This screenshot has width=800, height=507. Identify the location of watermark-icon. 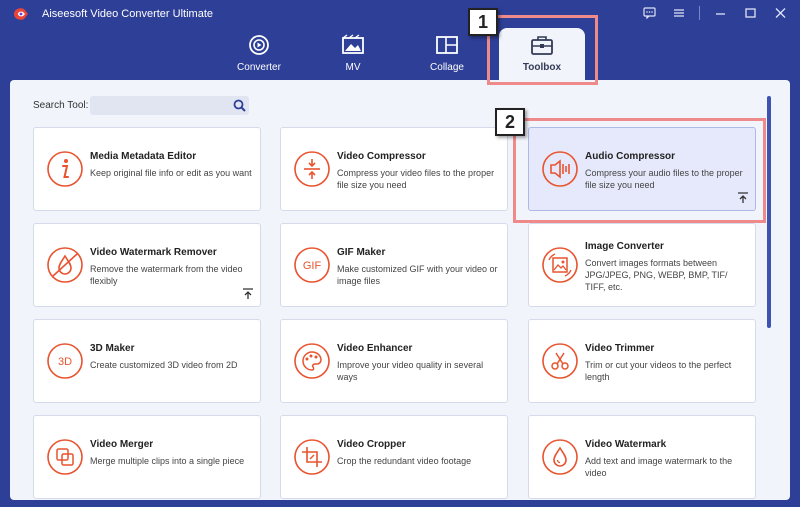
(560, 457).